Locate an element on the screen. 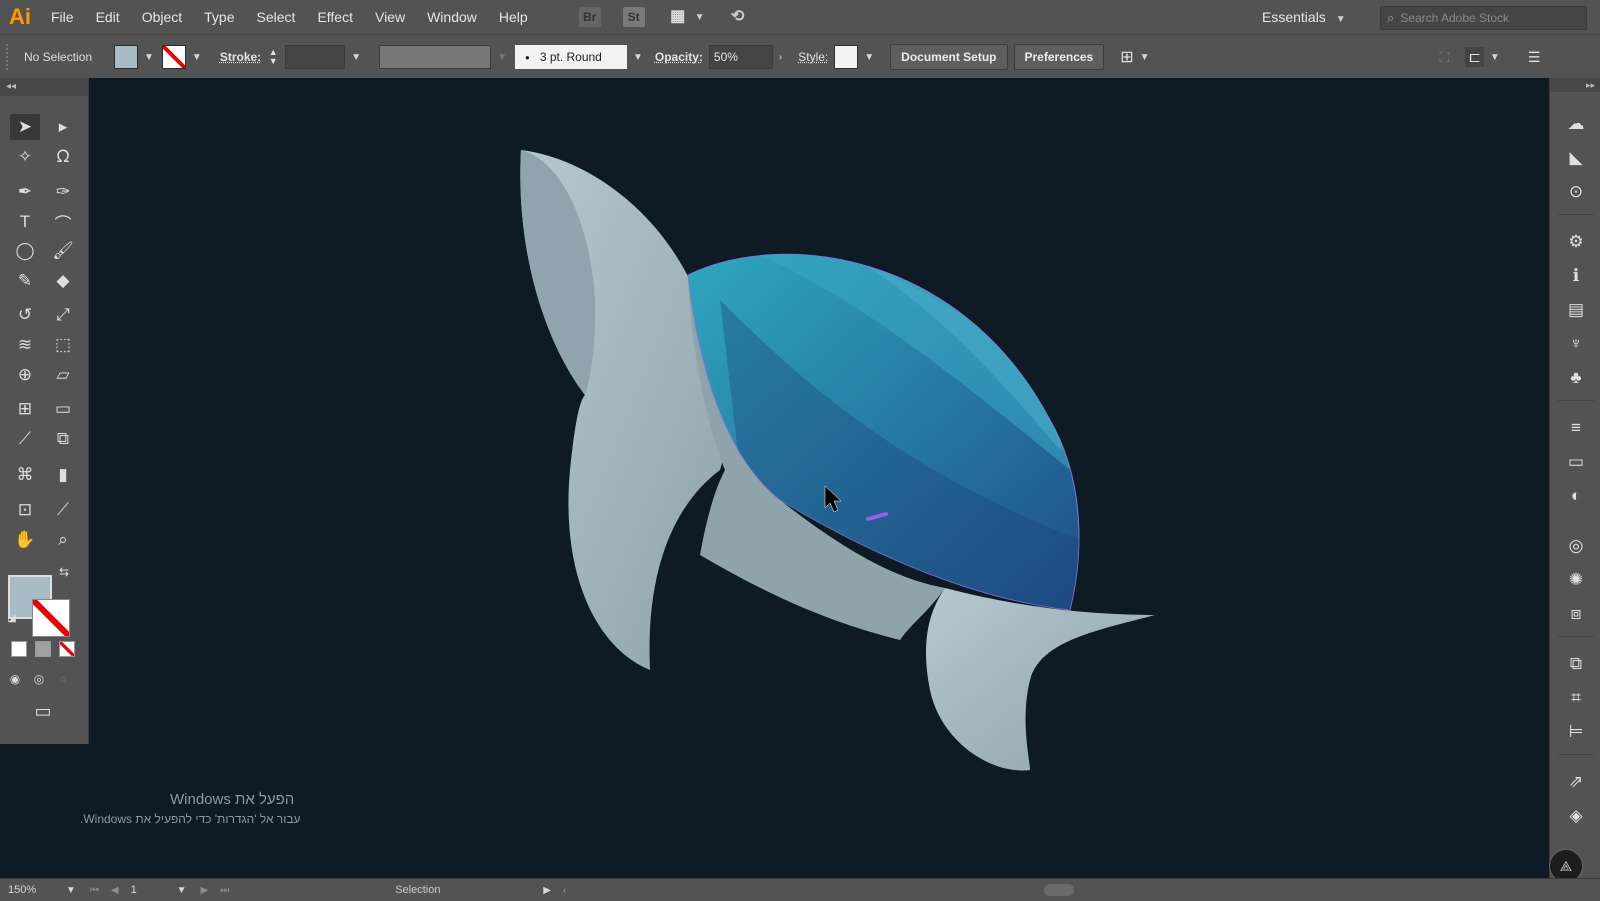 This screenshot has height=901, width=1600. collapse-dock-icon: ▸▸ is located at coordinates (1575, 85).